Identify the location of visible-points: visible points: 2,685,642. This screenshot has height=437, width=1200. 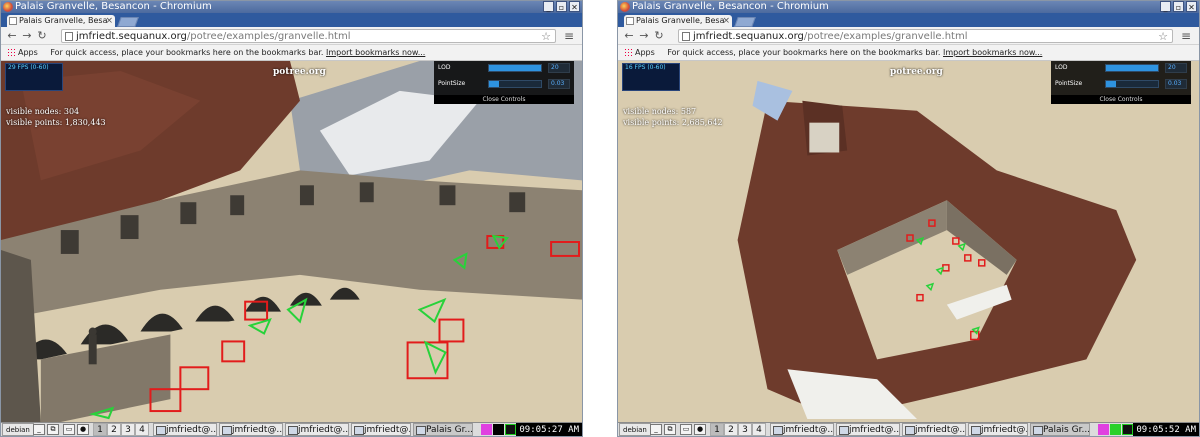
(673, 122).